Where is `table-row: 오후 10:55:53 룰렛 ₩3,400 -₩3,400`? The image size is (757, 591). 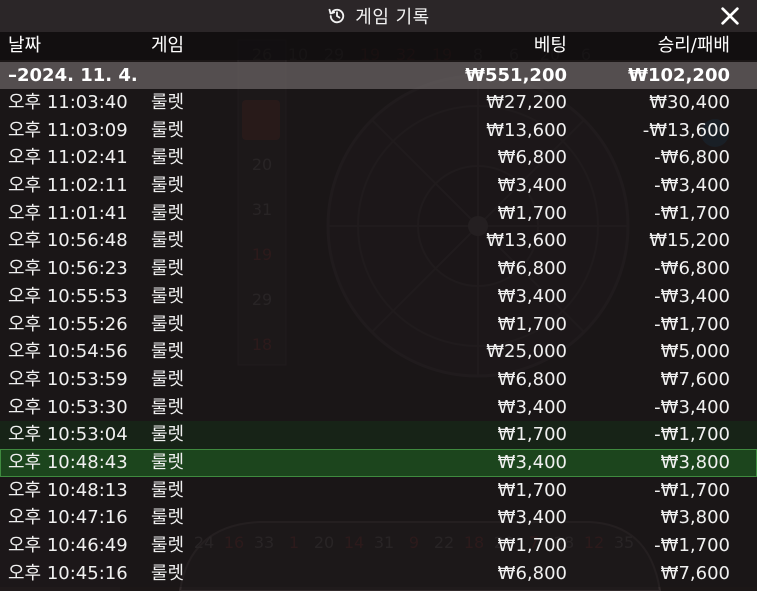
table-row: 오후 10:55:53 룰렛 ₩3,400 -₩3,400 is located at coordinates (378, 296).